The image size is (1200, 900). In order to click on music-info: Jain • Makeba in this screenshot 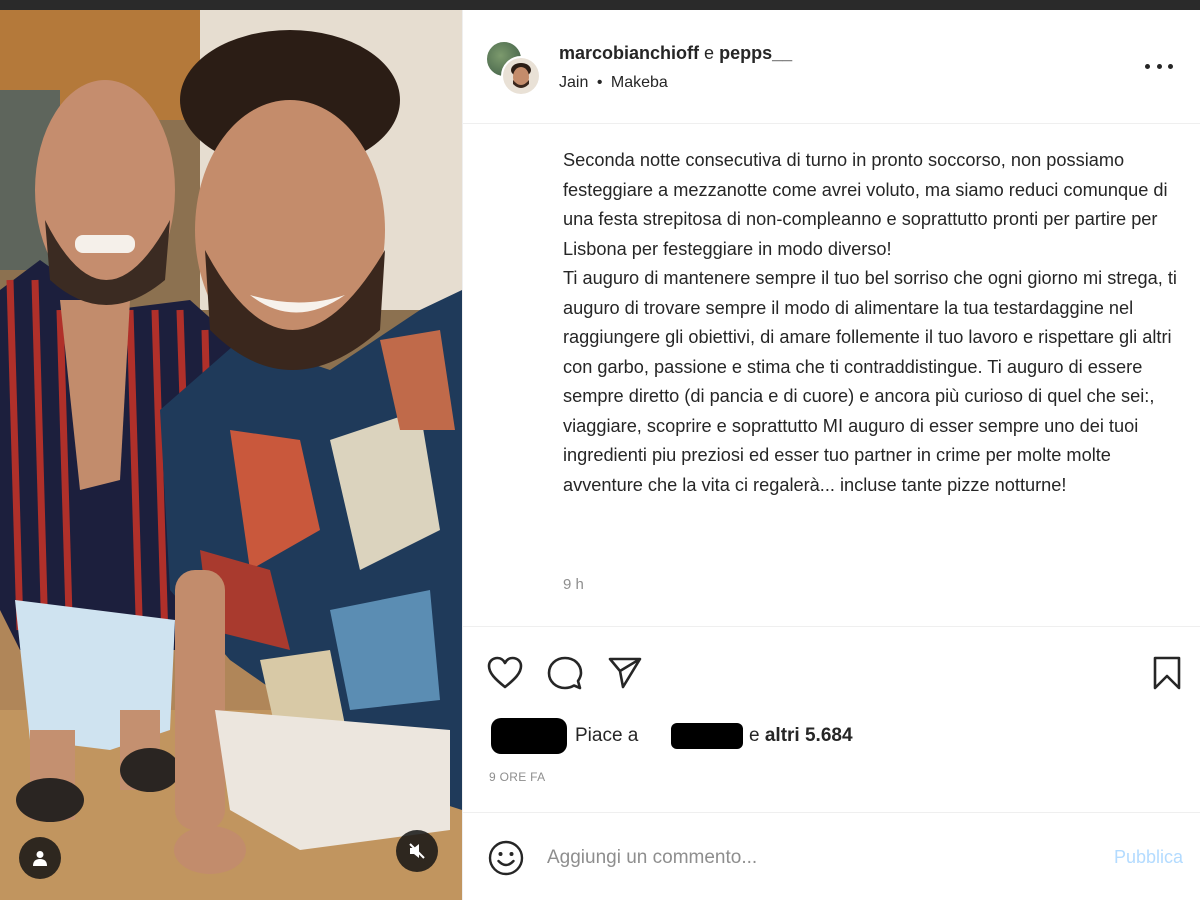, I will do `click(613, 83)`.